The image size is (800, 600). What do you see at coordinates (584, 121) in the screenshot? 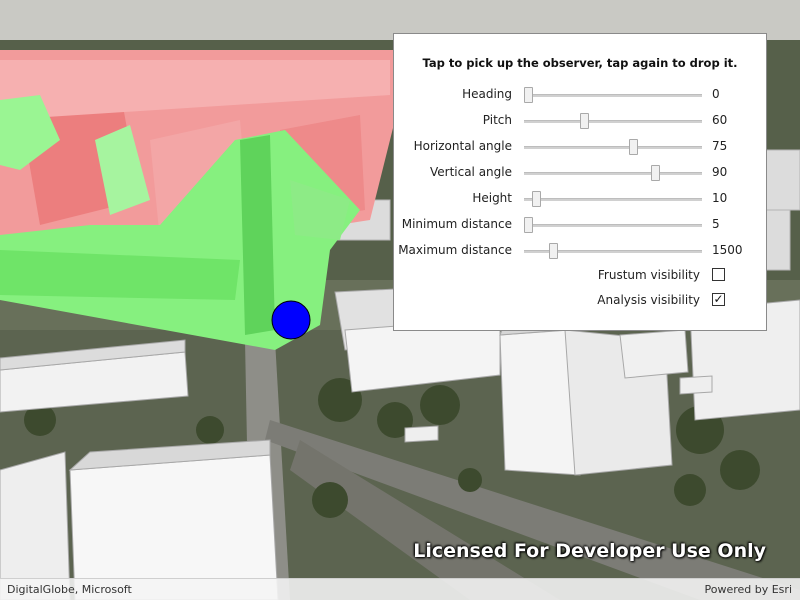
I see `pitch-slider-thumb` at bounding box center [584, 121].